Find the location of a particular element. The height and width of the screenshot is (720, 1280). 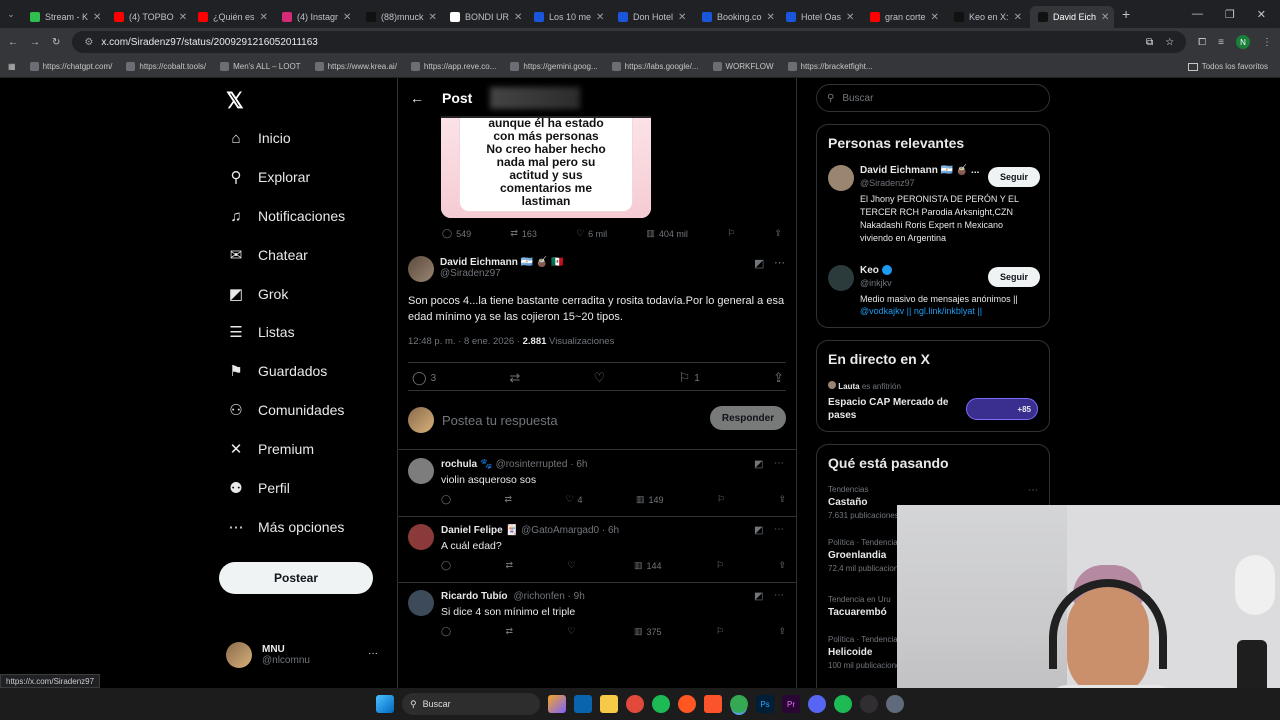

author-name: David Eichmann 🇦🇷 🧉 🇲🇽 is located at coordinates (502, 262).